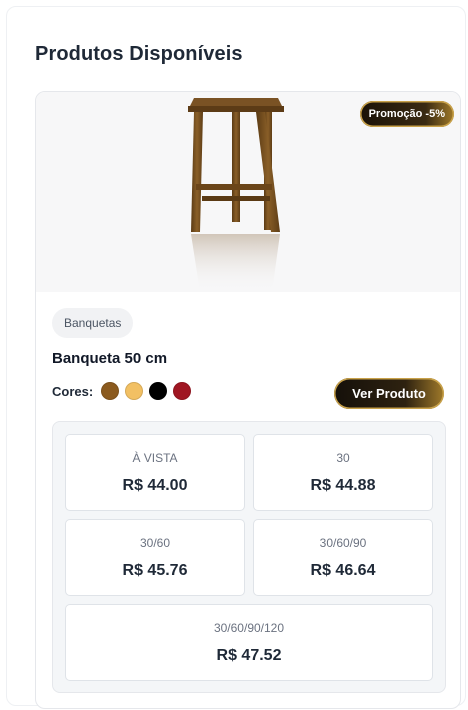 The width and height of the screenshot is (468, 710). What do you see at coordinates (236, 195) in the screenshot?
I see `stool-image` at bounding box center [236, 195].